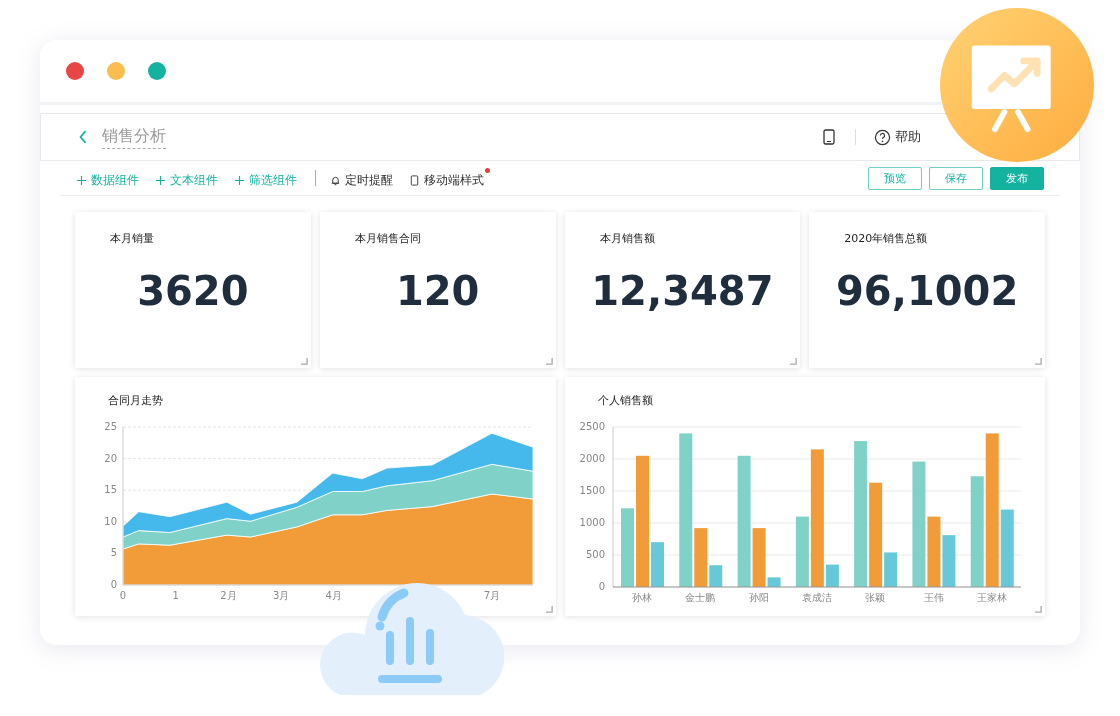 The width and height of the screenshot is (1120, 716). What do you see at coordinates (492, 595) in the screenshot?
I see `axis-label: 7月` at bounding box center [492, 595].